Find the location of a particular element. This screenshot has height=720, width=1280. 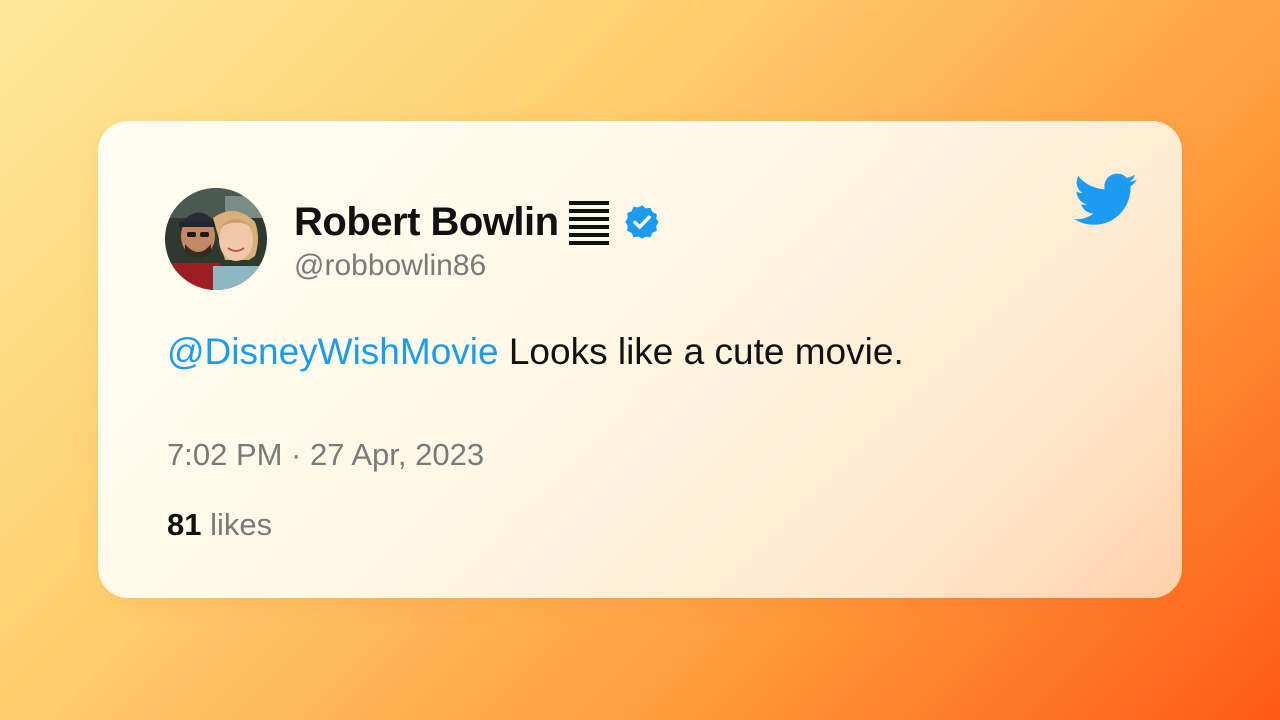

tweet-timestamp: 7:02 PM · 27 Apr, 2023 is located at coordinates (325, 455).